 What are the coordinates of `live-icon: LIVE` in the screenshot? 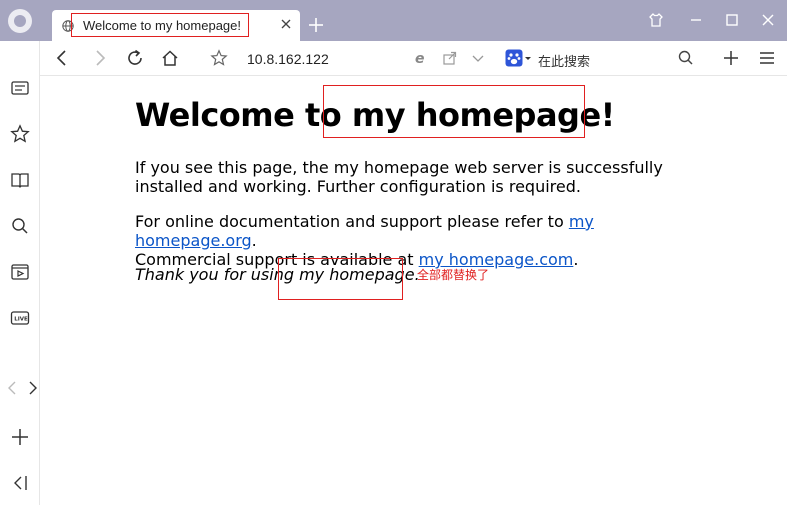 It's located at (20, 318).